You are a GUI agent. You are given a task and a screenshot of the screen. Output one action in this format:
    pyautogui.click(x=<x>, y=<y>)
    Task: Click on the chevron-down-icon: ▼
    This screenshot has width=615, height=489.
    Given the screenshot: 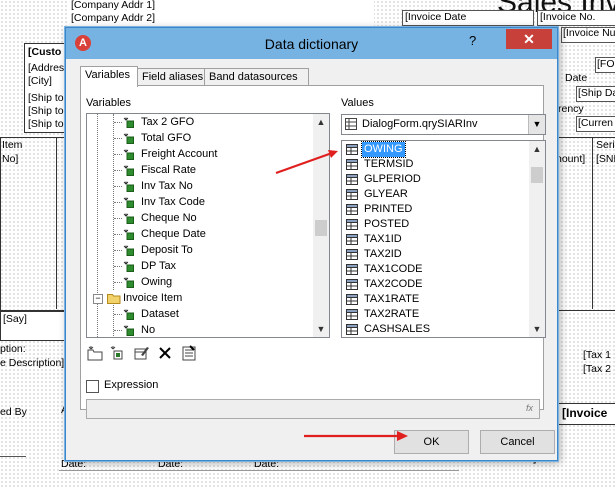 What is the action you would take?
    pyautogui.click(x=536, y=124)
    